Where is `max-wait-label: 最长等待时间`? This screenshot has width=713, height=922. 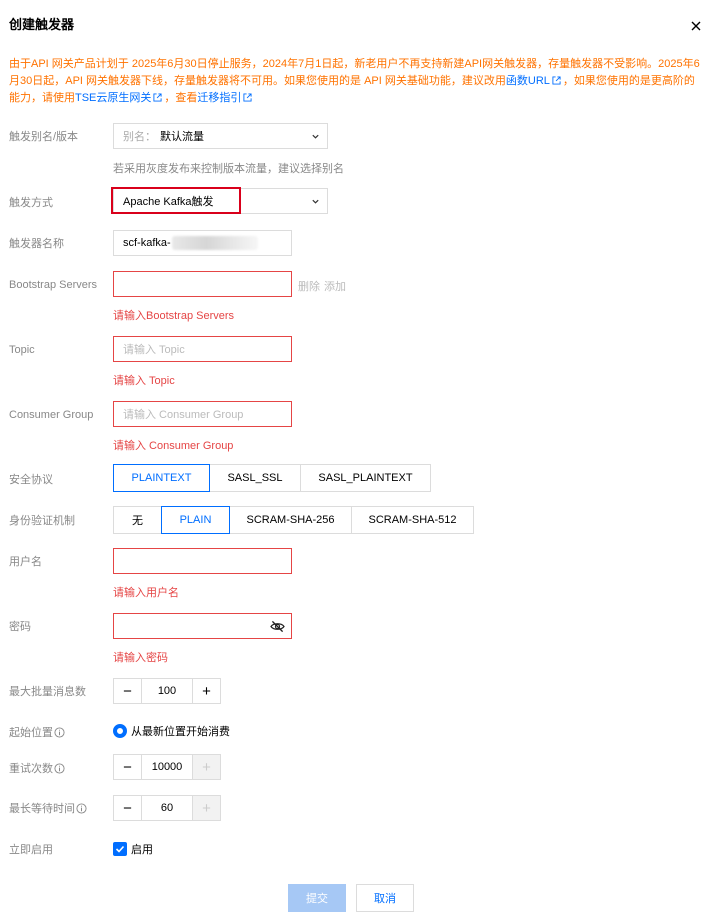
max-wait-label: 最长等待时间 is located at coordinates (48, 809).